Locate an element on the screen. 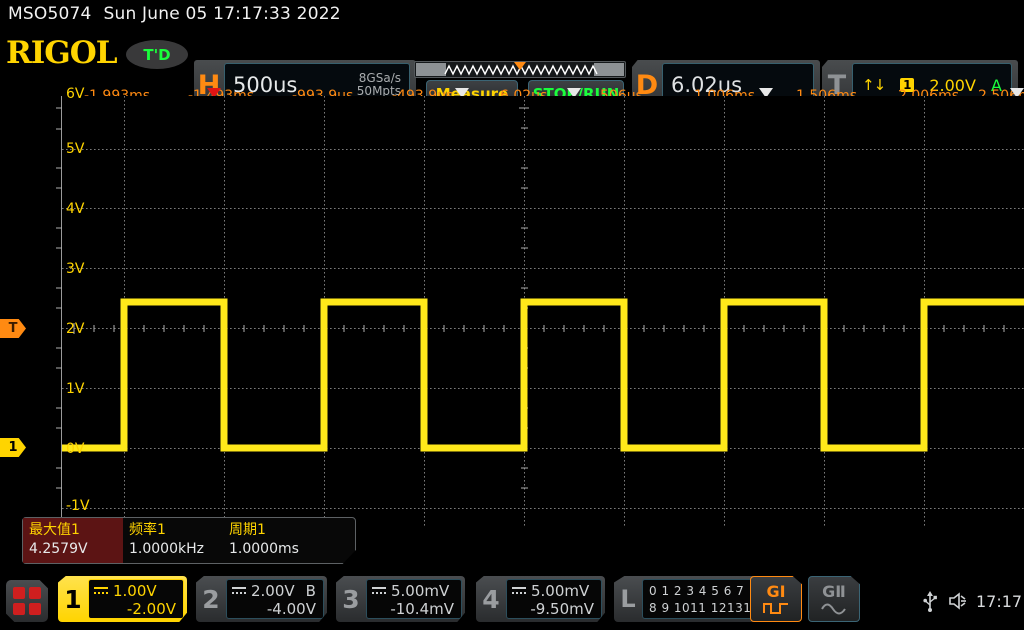 This screenshot has height=630, width=1024. generator-1-button: GⅠ is located at coordinates (776, 599).